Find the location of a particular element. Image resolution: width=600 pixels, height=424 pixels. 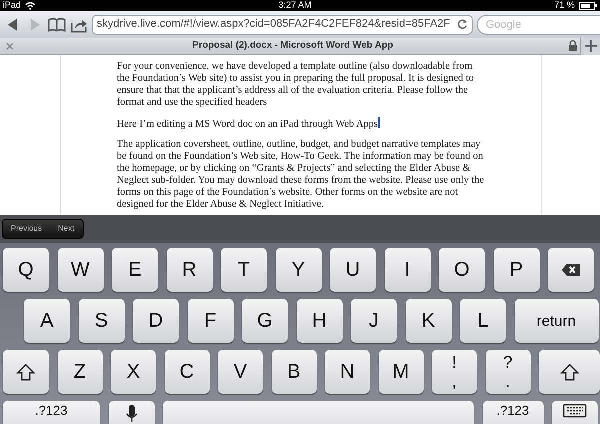

previous-button: Previous is located at coordinates (26, 229).